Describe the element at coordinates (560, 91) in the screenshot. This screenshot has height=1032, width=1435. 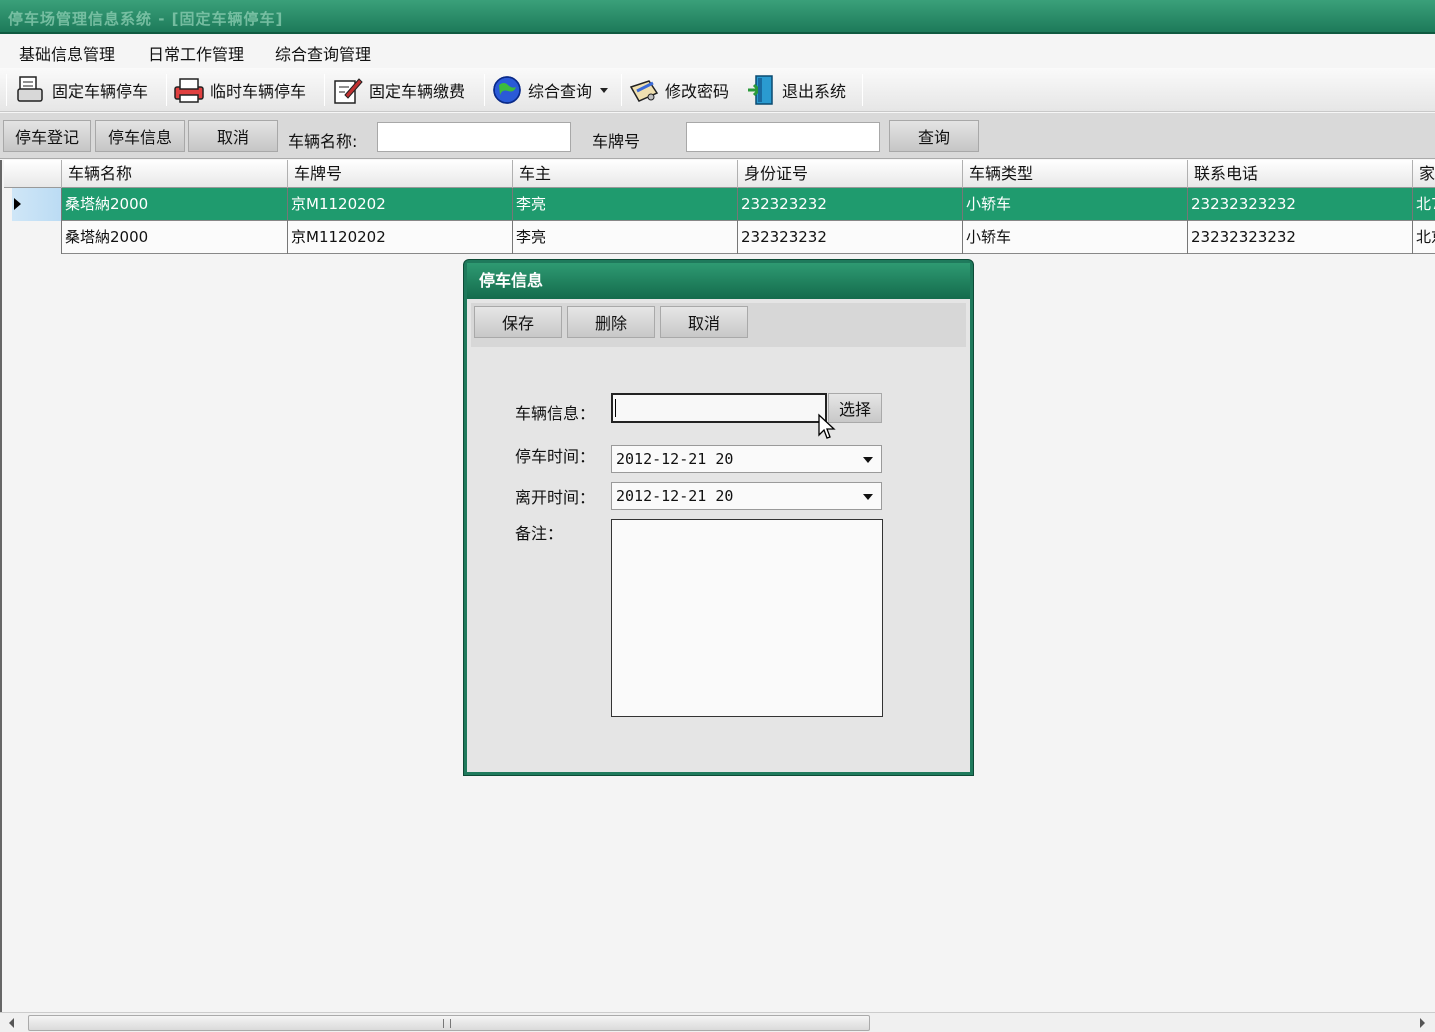
I see `query-label: 综合查询` at that location.